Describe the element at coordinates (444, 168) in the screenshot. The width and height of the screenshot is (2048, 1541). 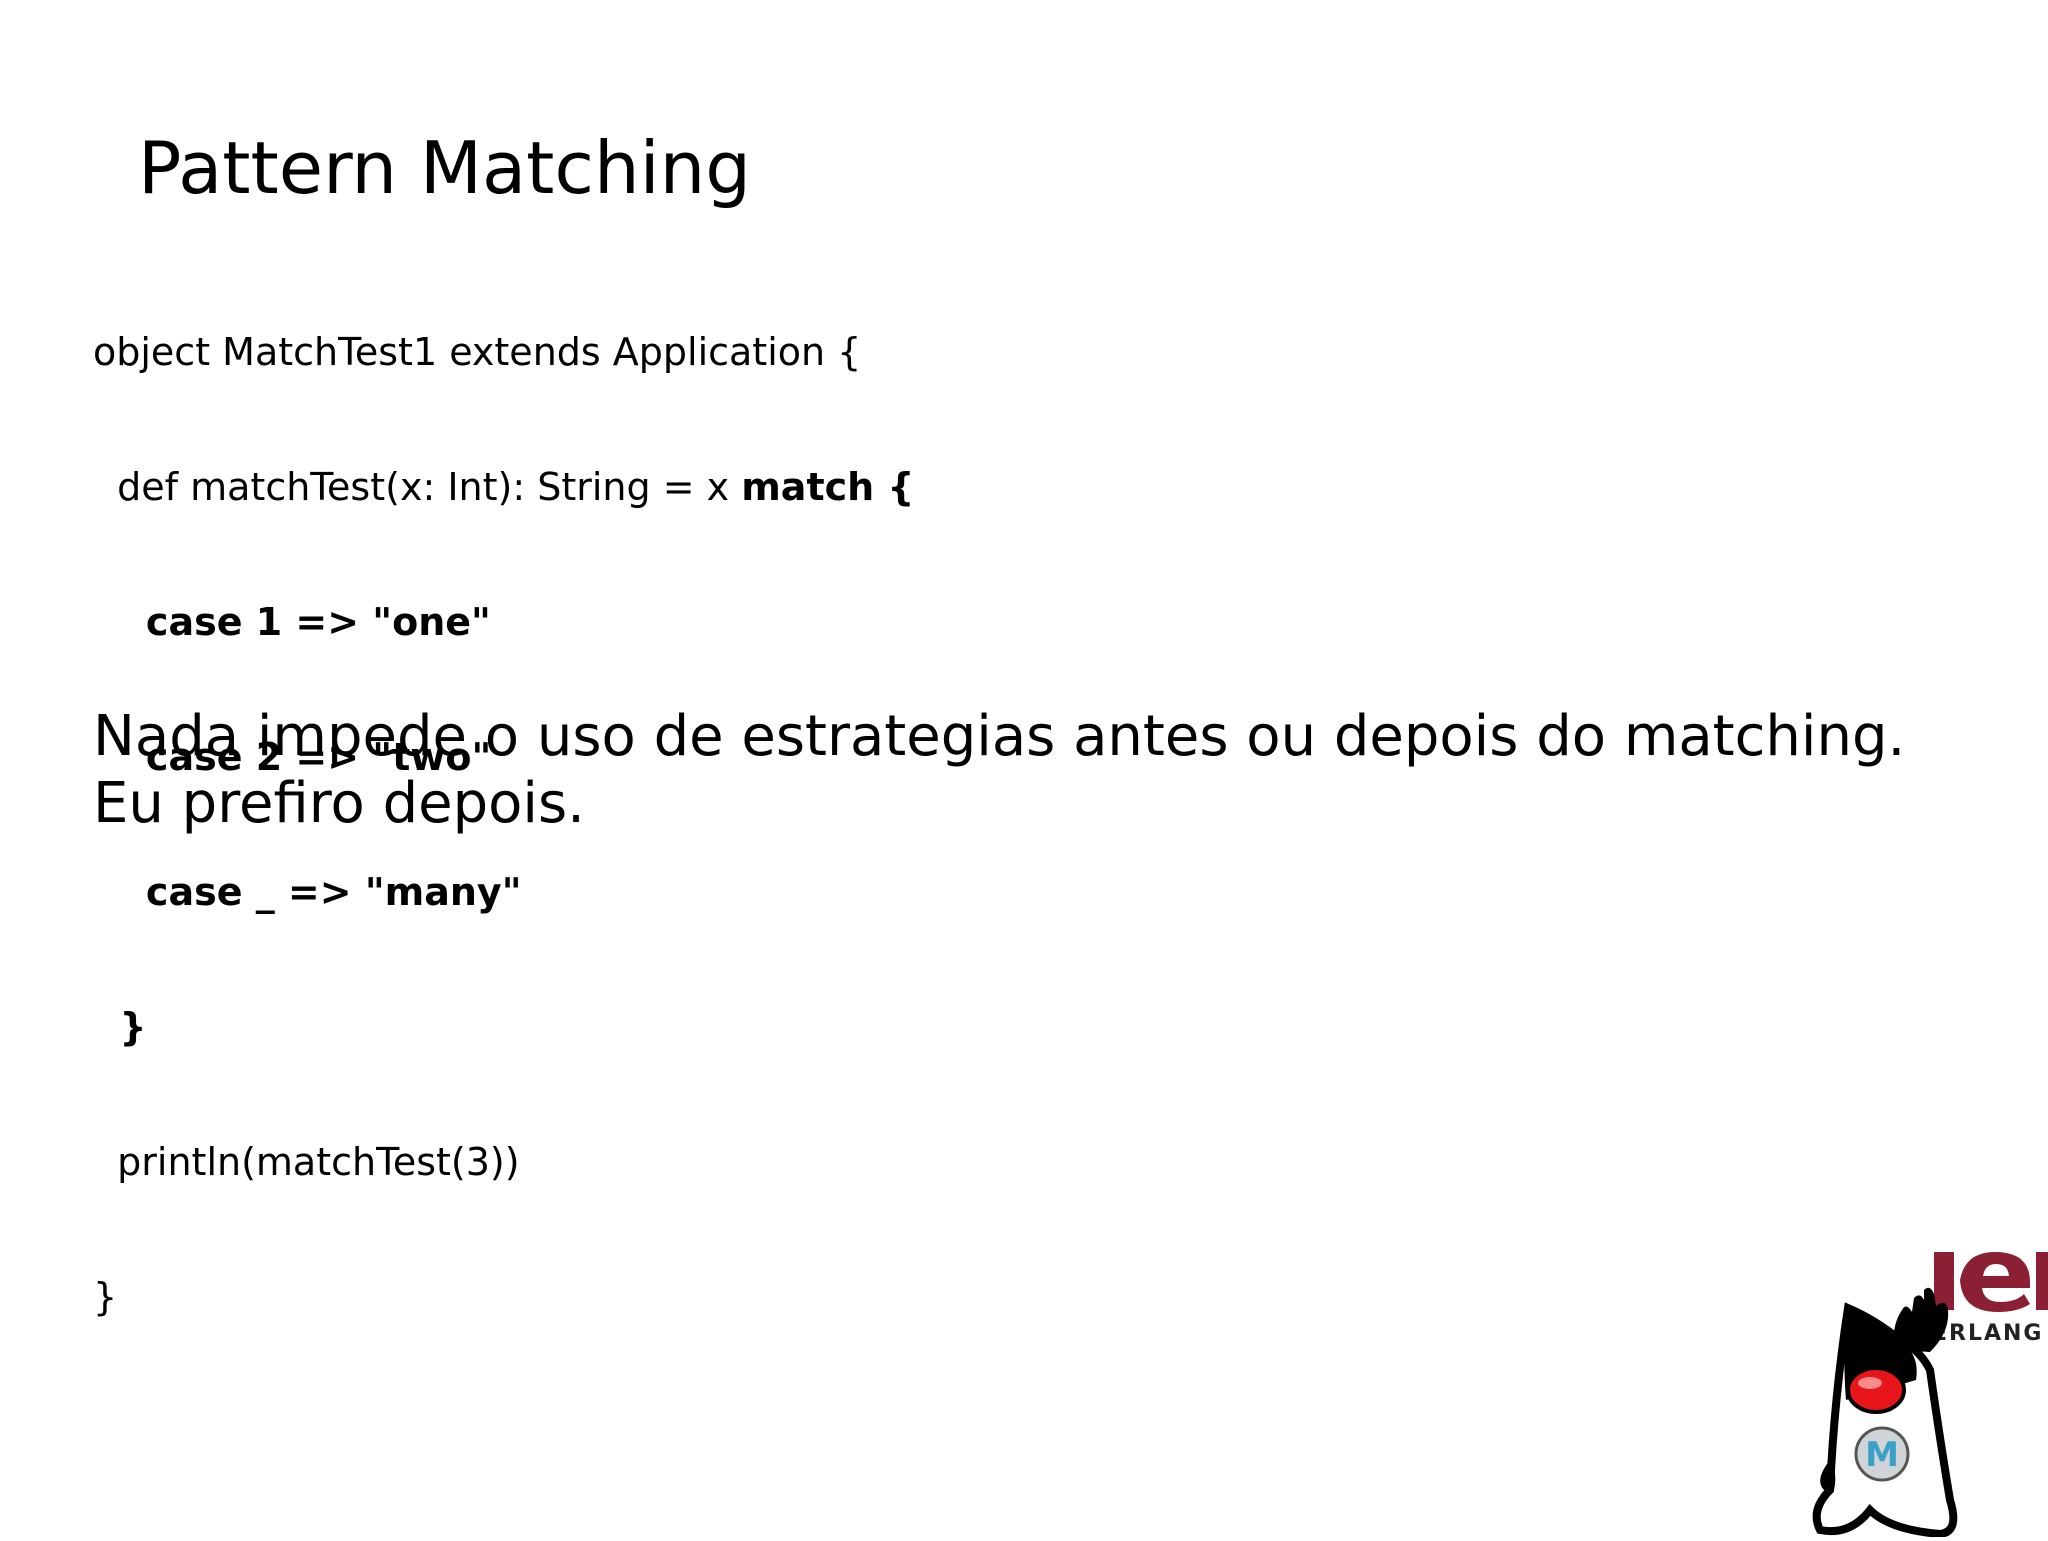
I see `slide-title: Pattern Matching` at that location.